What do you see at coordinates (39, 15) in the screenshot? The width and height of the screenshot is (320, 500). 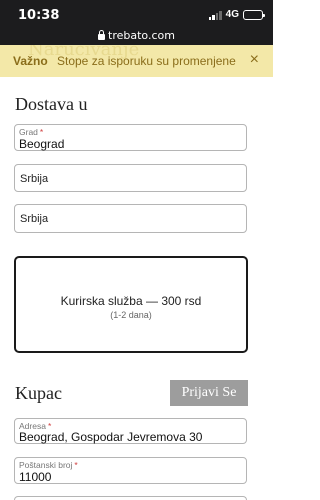 I see `clock: 10:38` at bounding box center [39, 15].